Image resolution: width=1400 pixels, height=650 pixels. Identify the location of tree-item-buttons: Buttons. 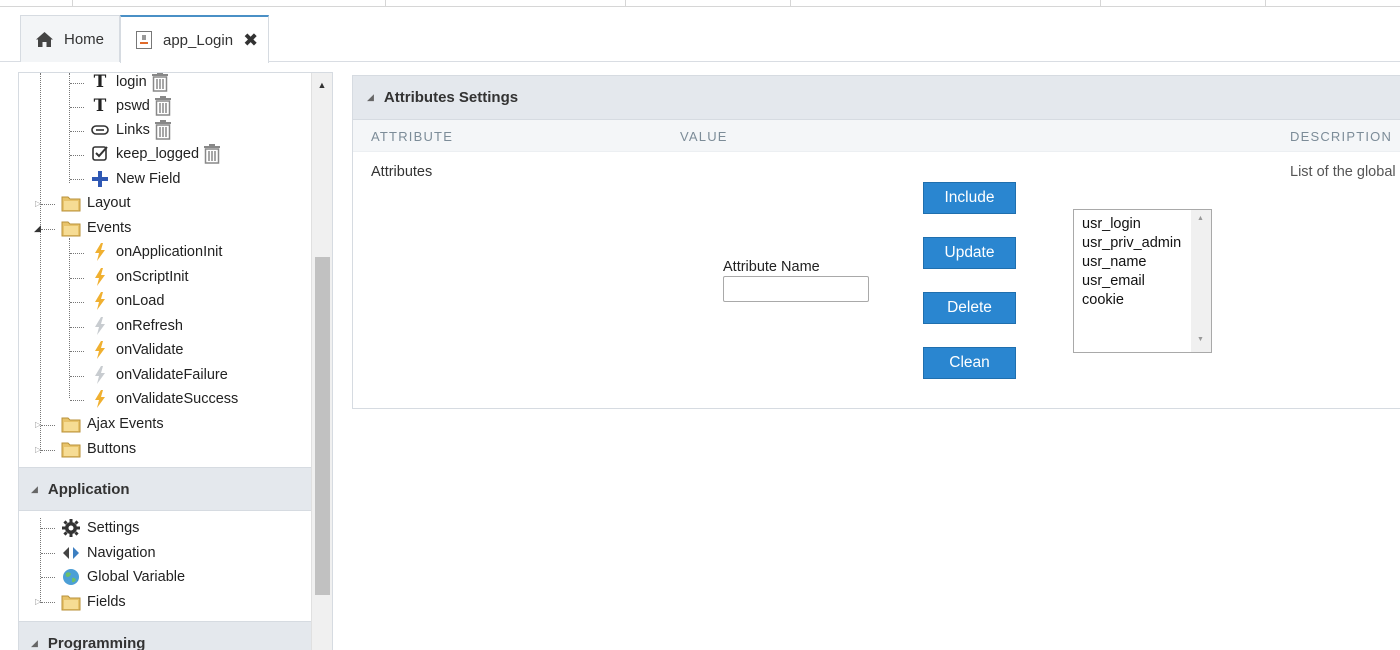
(98, 449).